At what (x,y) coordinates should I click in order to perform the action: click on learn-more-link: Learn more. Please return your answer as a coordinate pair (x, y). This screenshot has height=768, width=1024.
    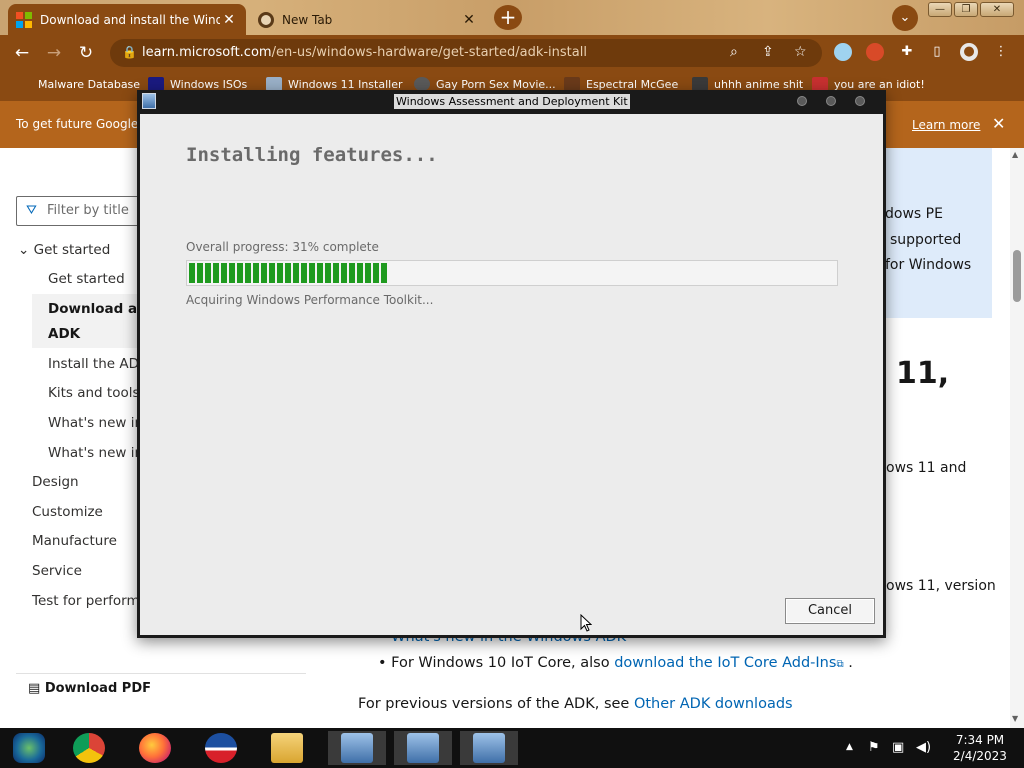
    Looking at the image, I should click on (946, 125).